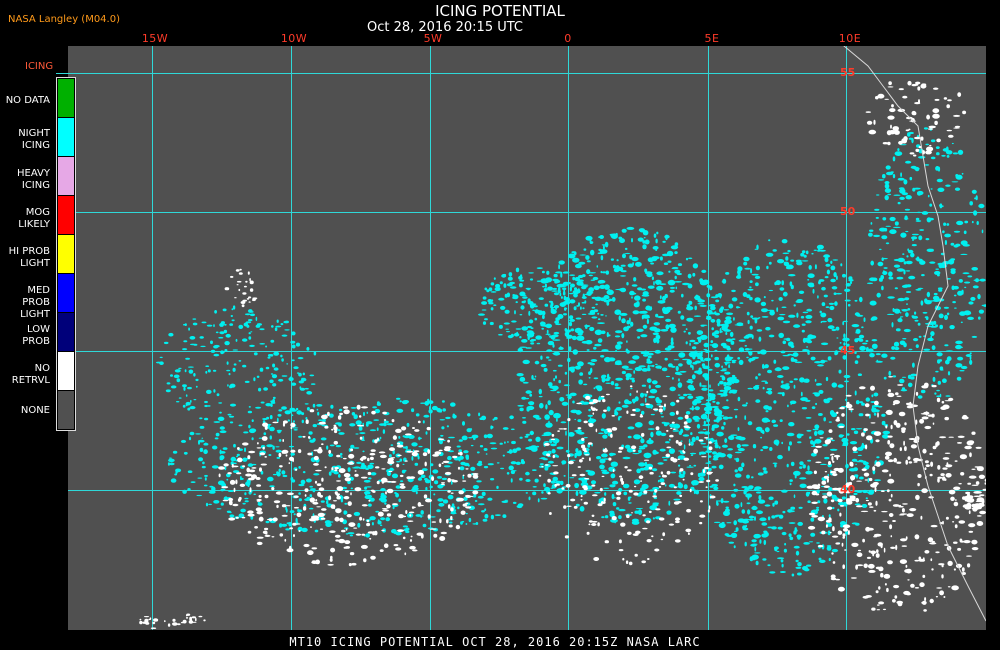 The height and width of the screenshot is (650, 1000). What do you see at coordinates (66, 176) in the screenshot?
I see `swatch-heavy-icing` at bounding box center [66, 176].